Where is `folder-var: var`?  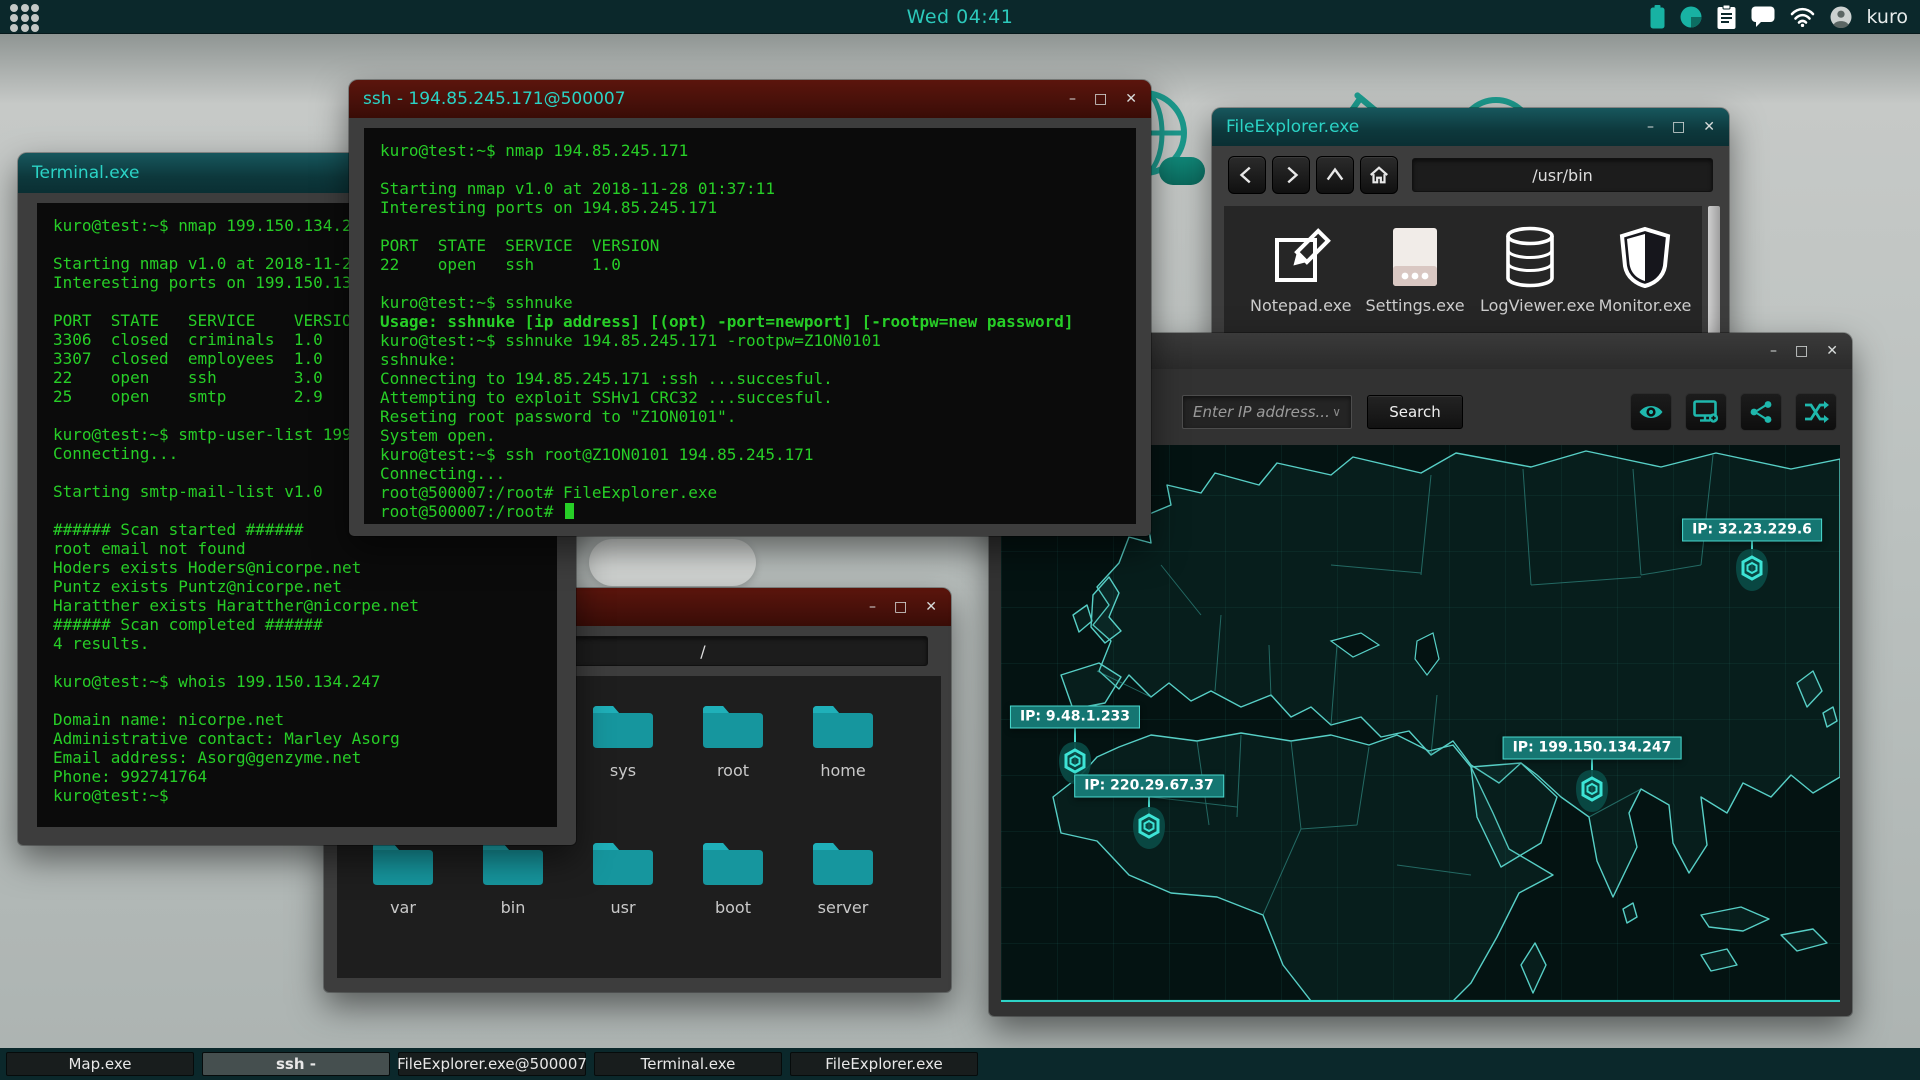 folder-var: var is located at coordinates (403, 877).